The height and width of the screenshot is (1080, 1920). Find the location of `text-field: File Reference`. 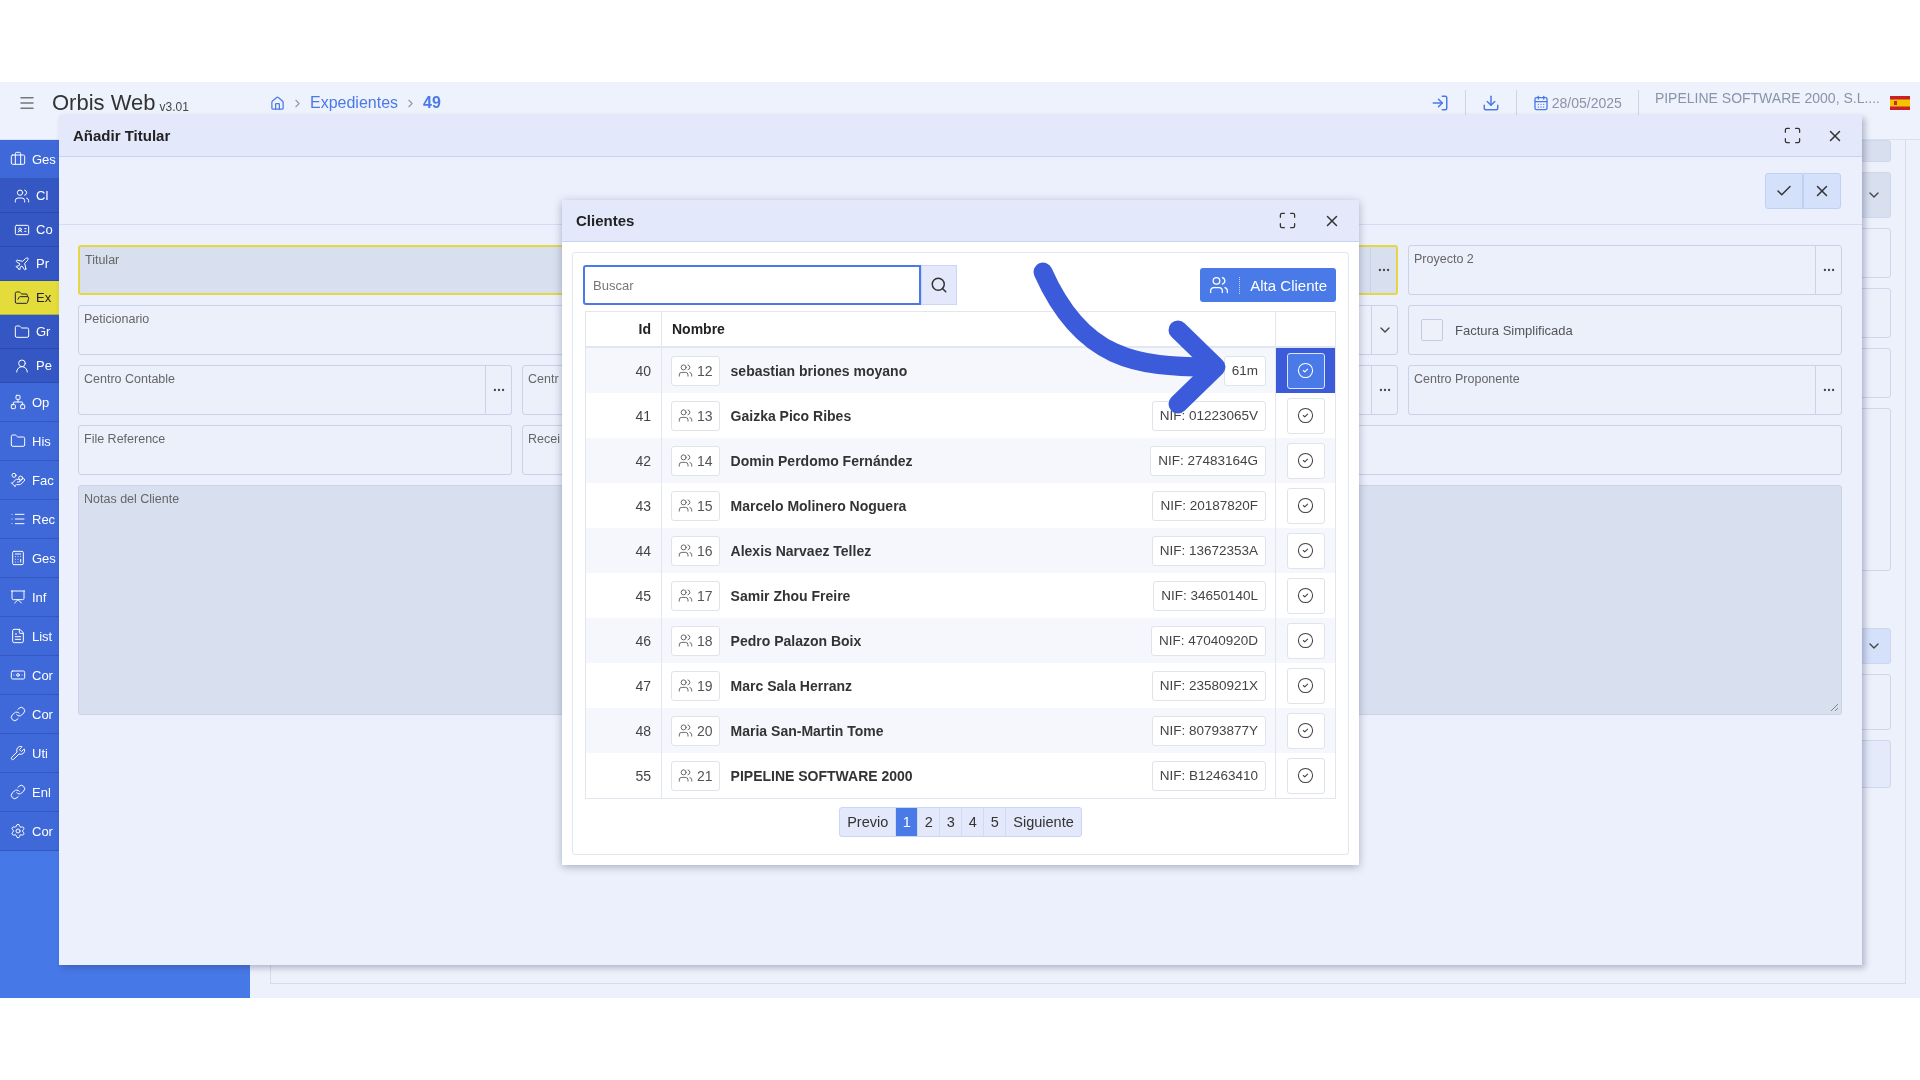

text-field: File Reference is located at coordinates (295, 450).